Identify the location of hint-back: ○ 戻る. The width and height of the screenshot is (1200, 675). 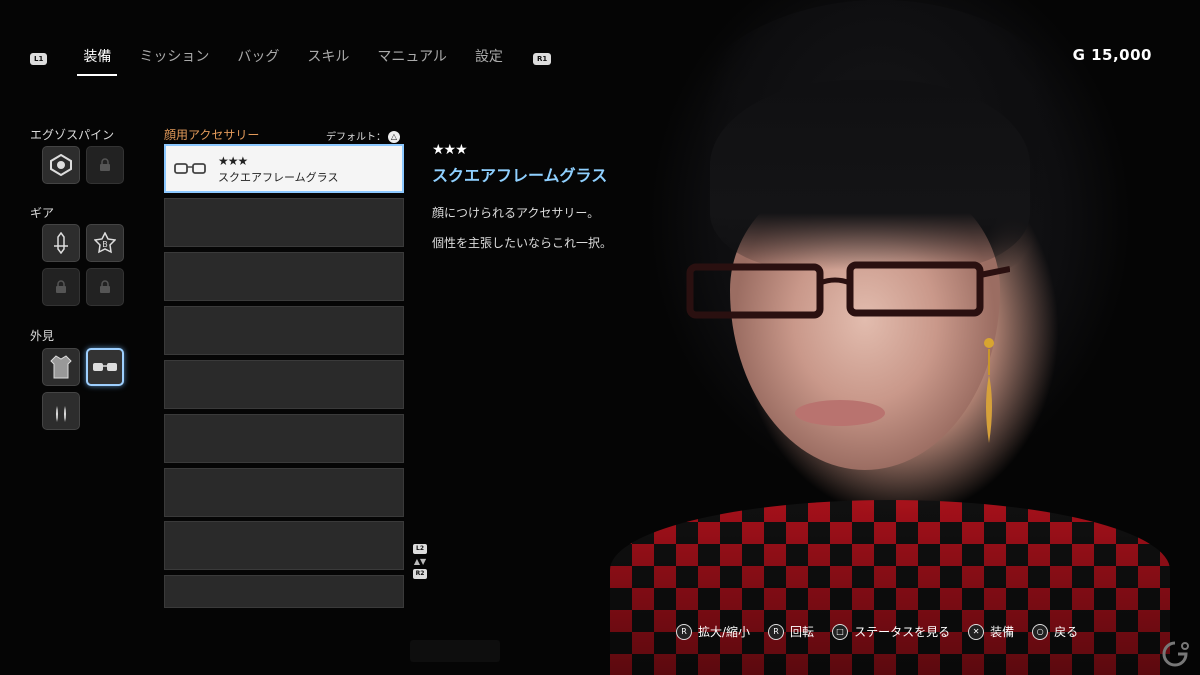
(1055, 631).